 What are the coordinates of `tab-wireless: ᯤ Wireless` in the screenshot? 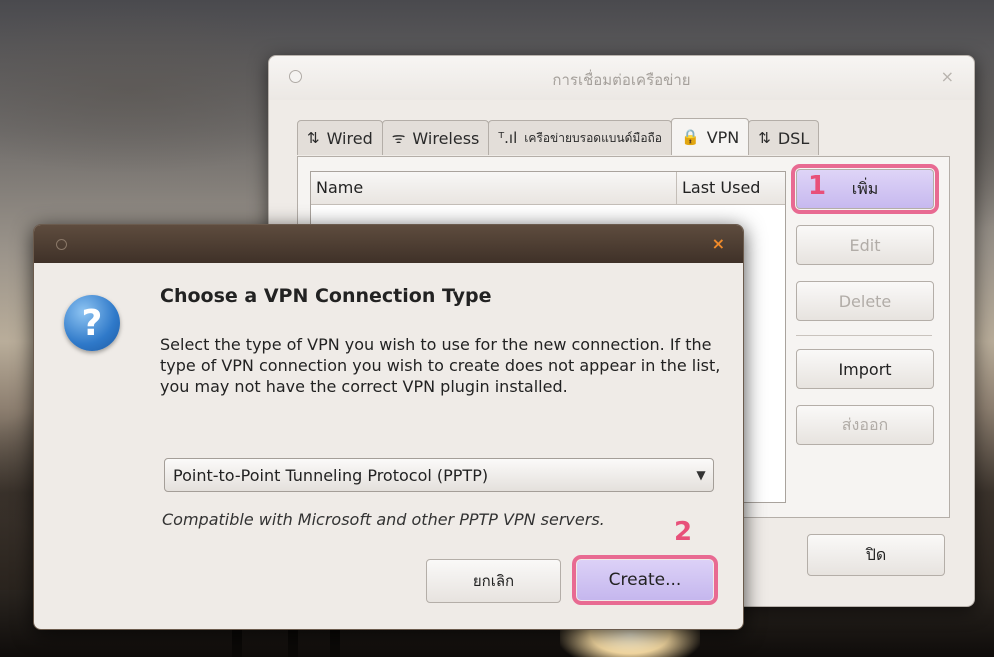 It's located at (435, 137).